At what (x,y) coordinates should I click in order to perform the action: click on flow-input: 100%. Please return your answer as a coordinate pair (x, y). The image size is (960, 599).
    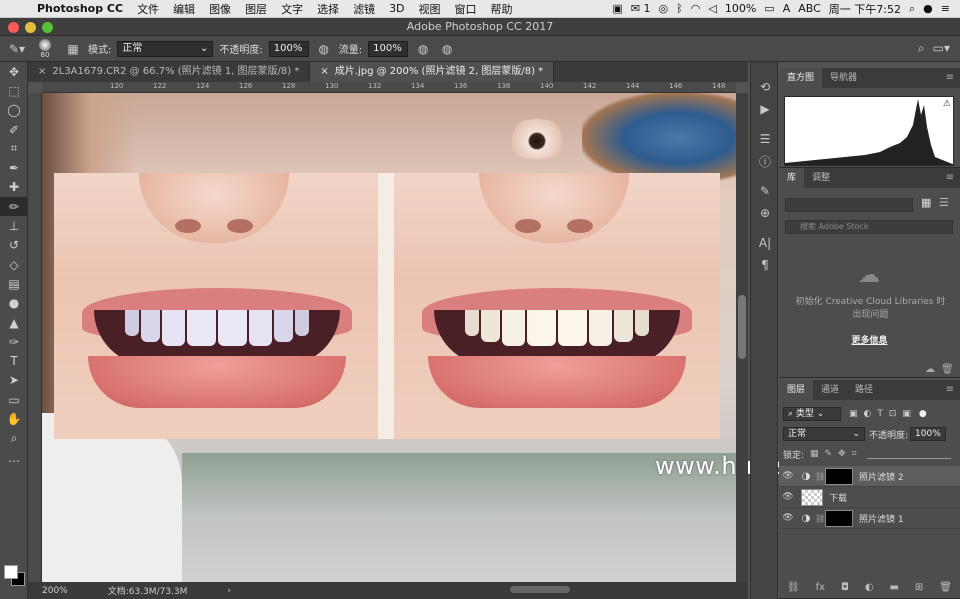
    Looking at the image, I should click on (388, 48).